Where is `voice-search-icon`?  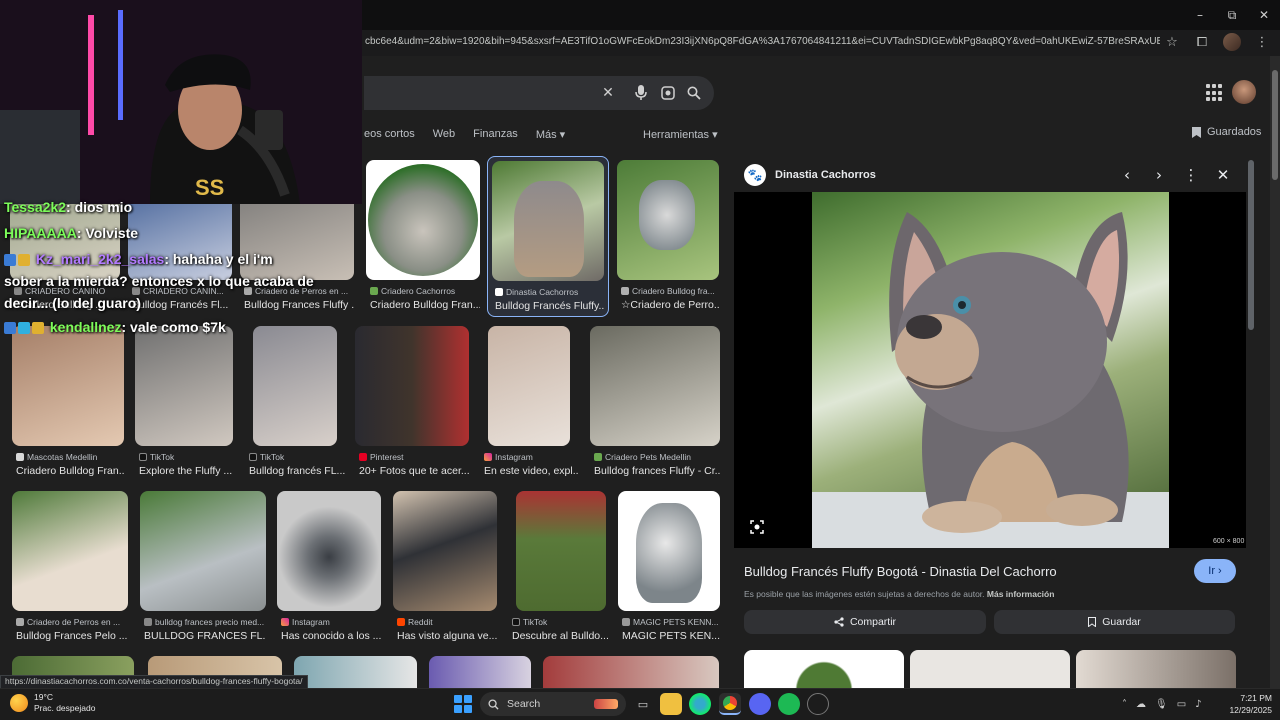 voice-search-icon is located at coordinates (641, 93).